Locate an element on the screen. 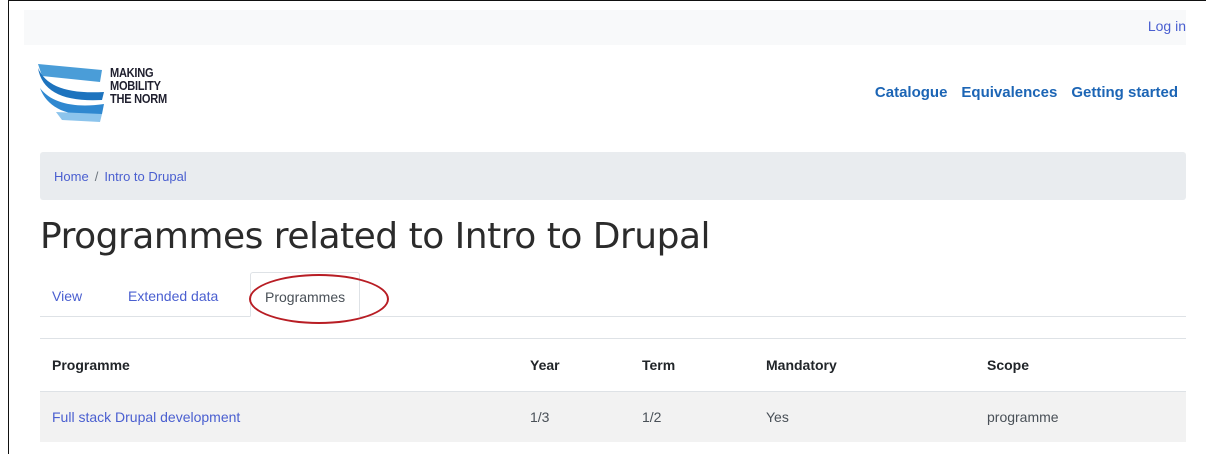 This screenshot has width=1206, height=454. programme-link: Full stack Drupal development is located at coordinates (146, 417).